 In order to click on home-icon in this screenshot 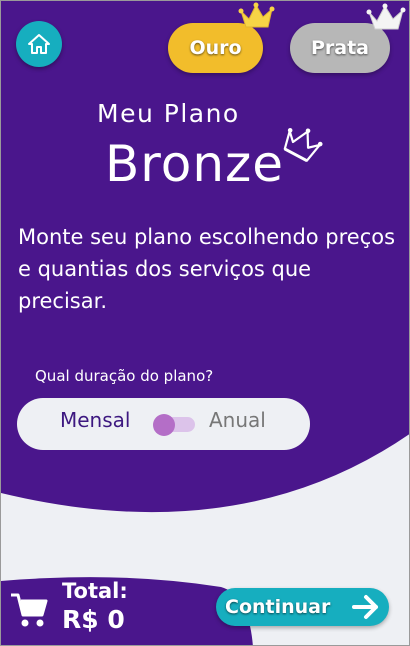, I will do `click(39, 44)`.